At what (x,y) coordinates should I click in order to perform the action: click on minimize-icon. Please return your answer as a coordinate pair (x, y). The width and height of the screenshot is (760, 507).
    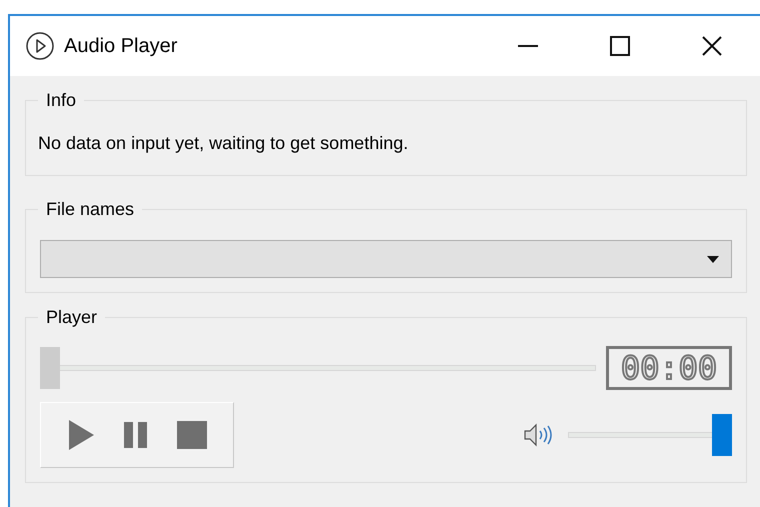
    Looking at the image, I should click on (528, 46).